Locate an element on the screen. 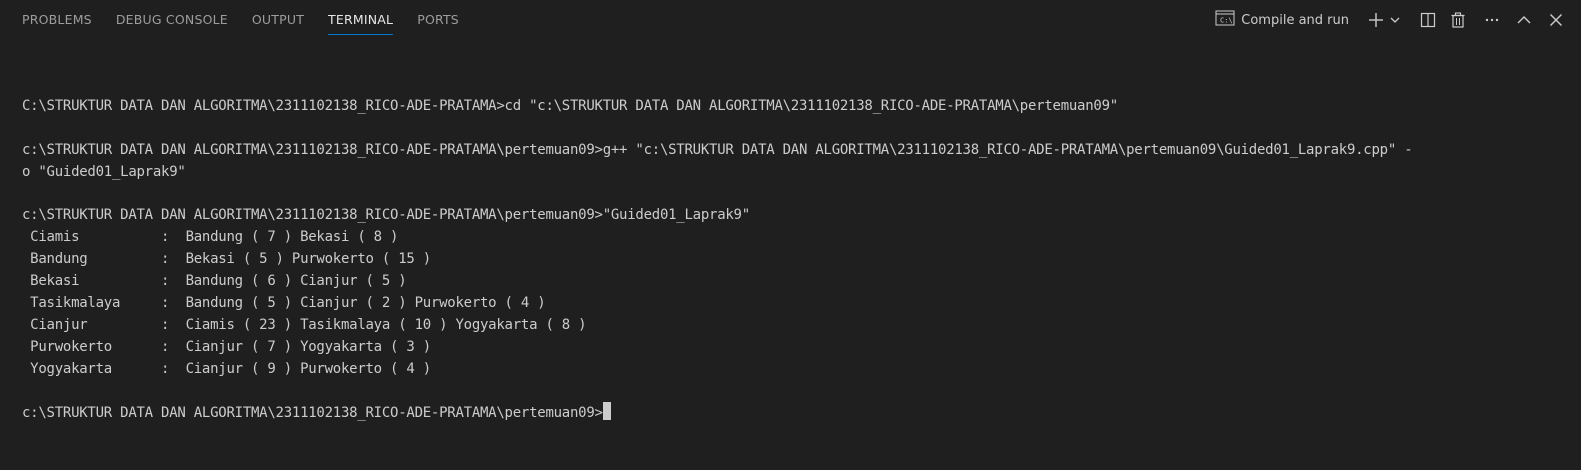 This screenshot has height=470, width=1581. terminal-line: Bekasi : Bandung ( 6 ) Cianjur ( 5 ) is located at coordinates (214, 281).